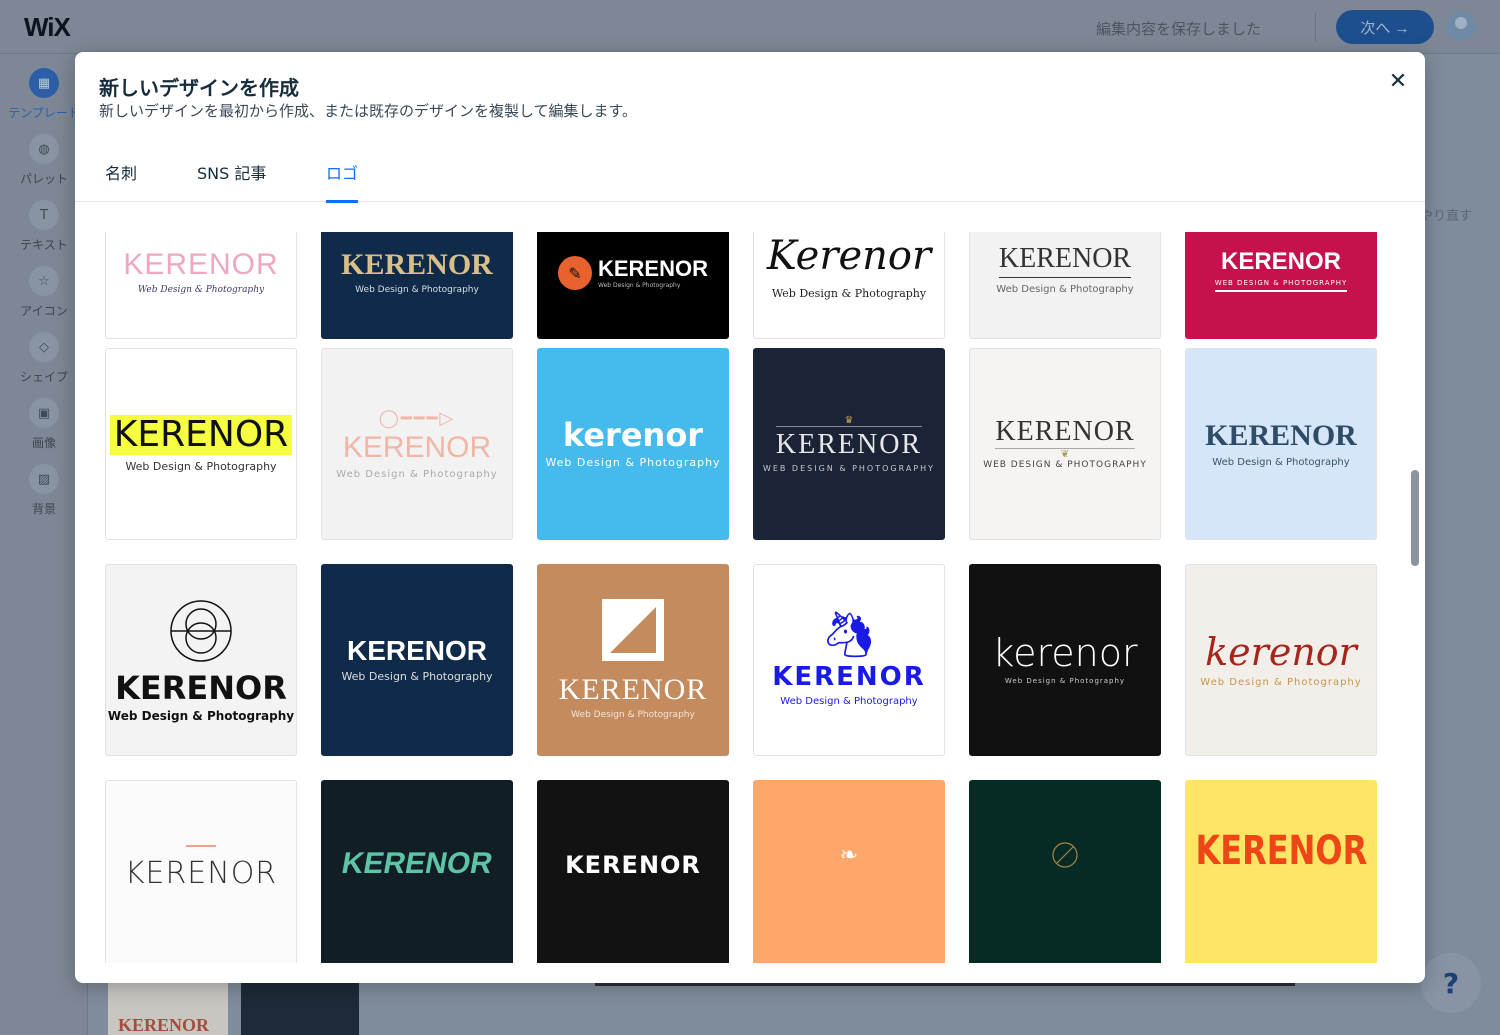 This screenshot has height=1035, width=1500. I want to click on scrollbar, so click(1415, 518).